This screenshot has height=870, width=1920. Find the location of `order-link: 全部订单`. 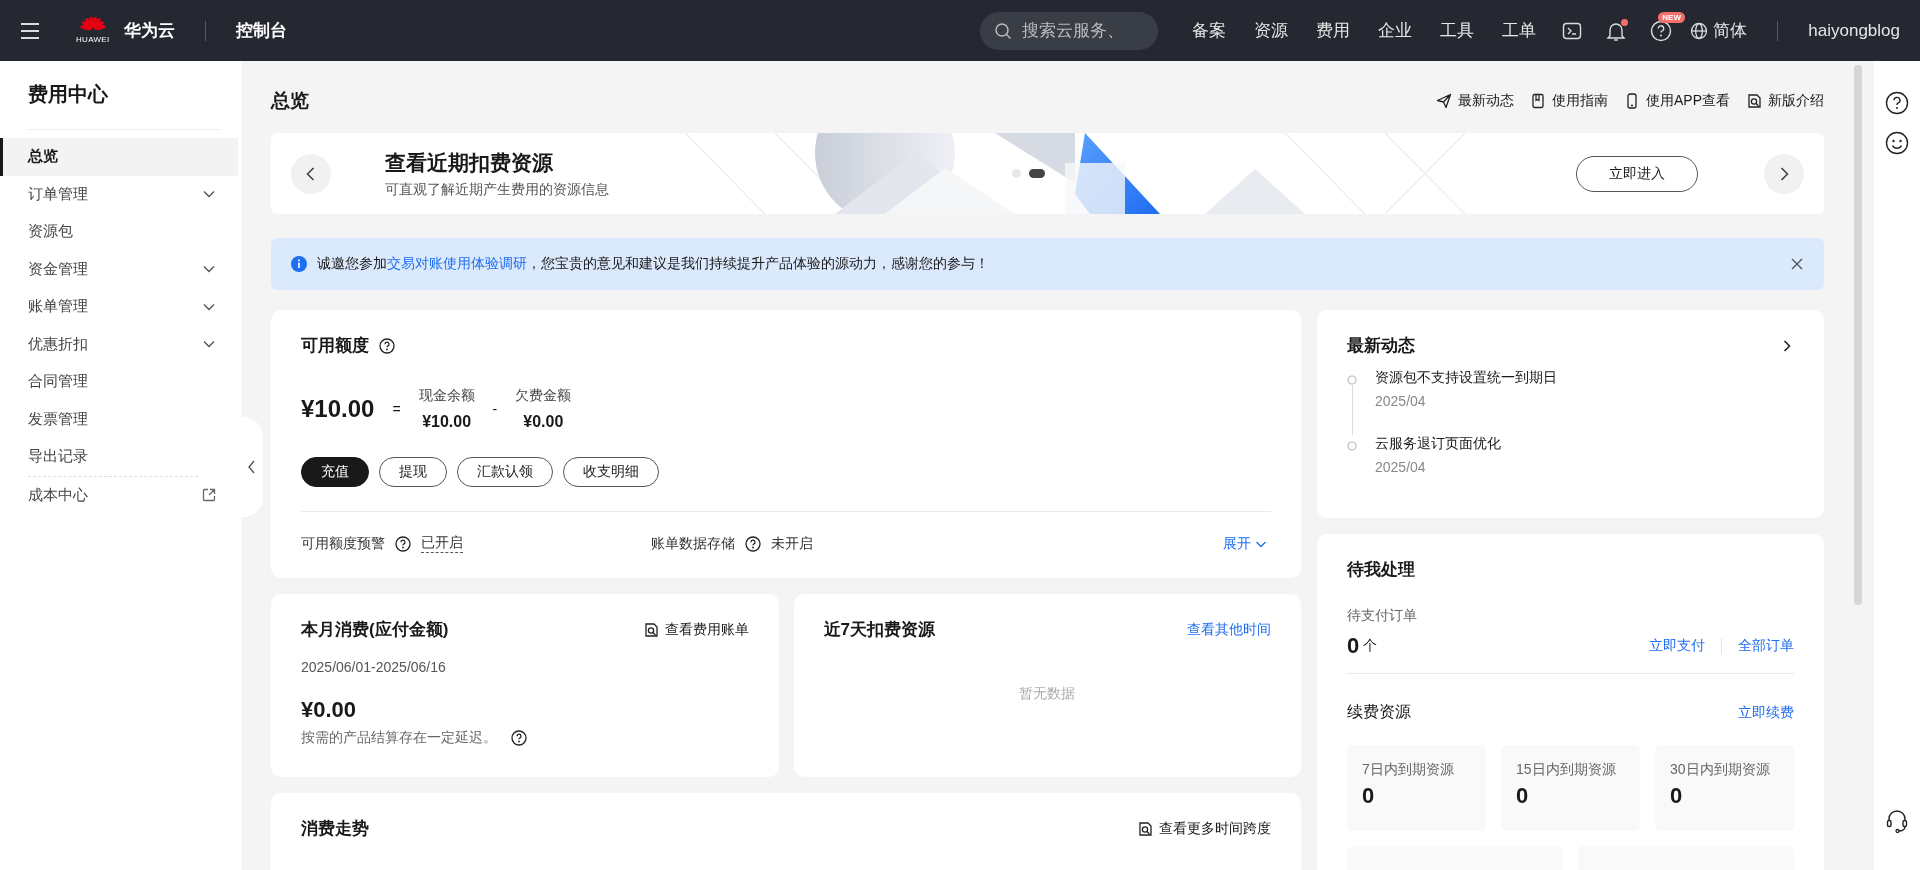

order-link: 全部订单 is located at coordinates (1766, 646).